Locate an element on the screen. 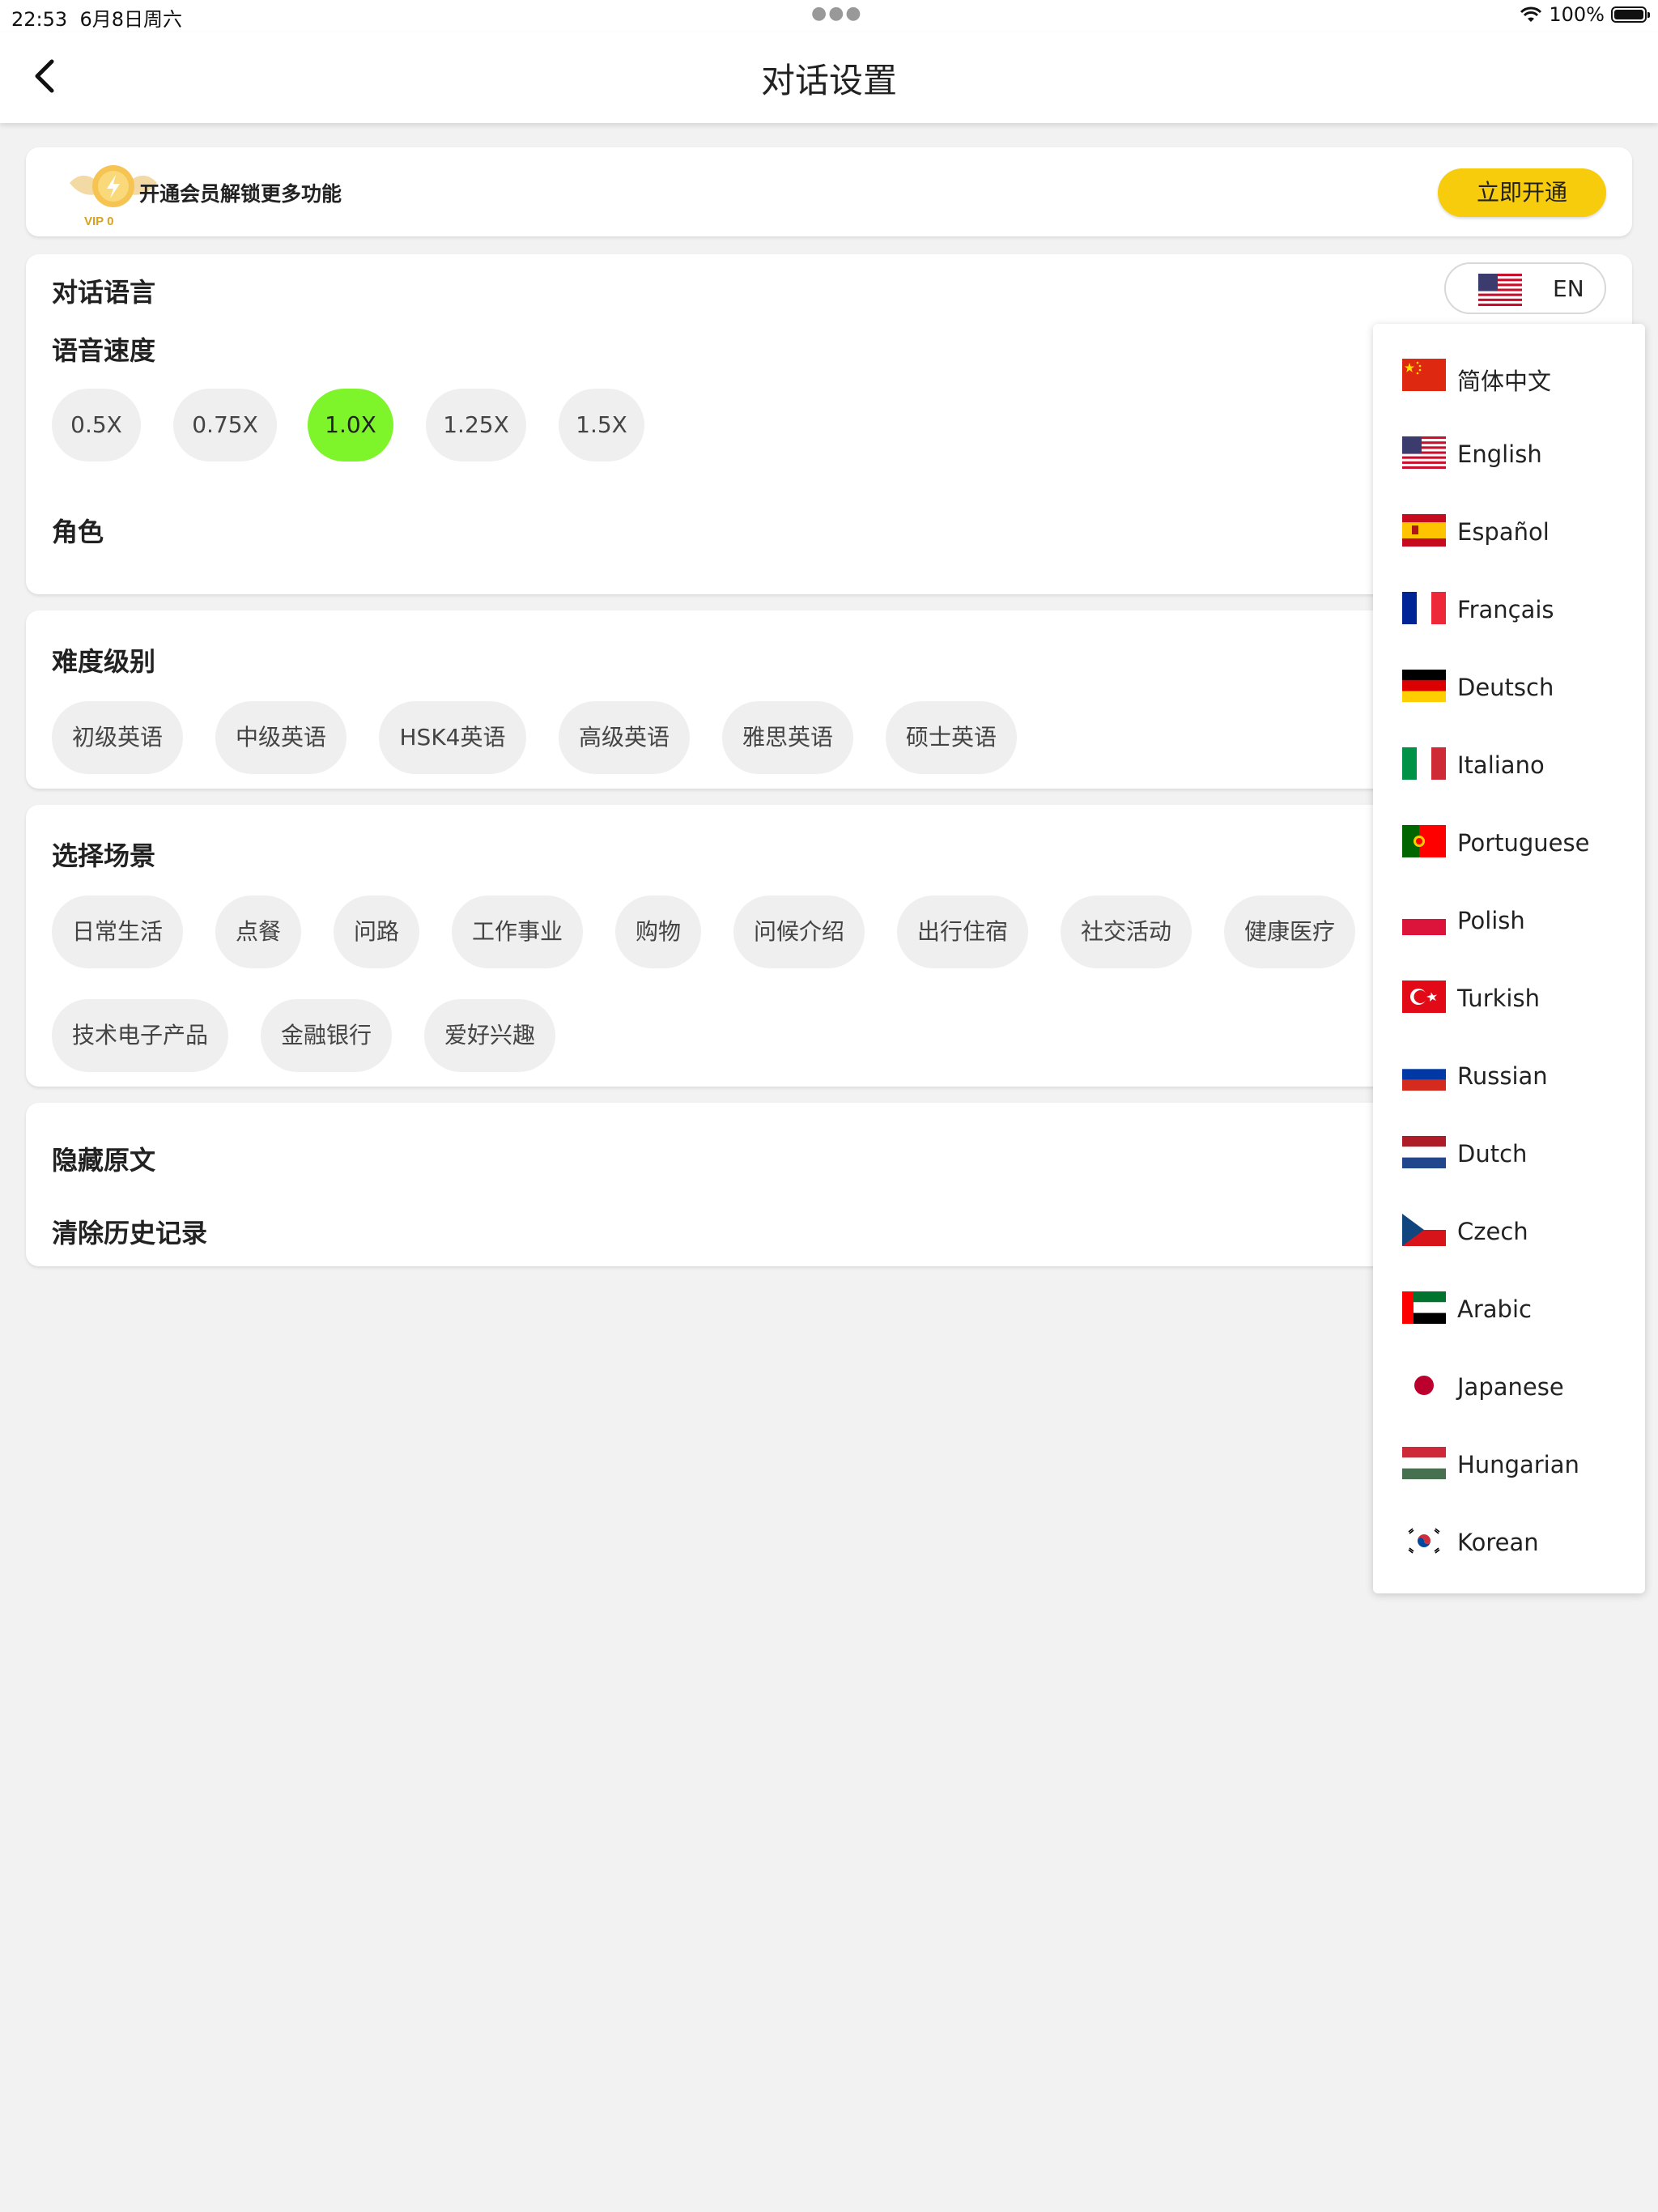  scene-chip: 工作事业 is located at coordinates (517, 932).